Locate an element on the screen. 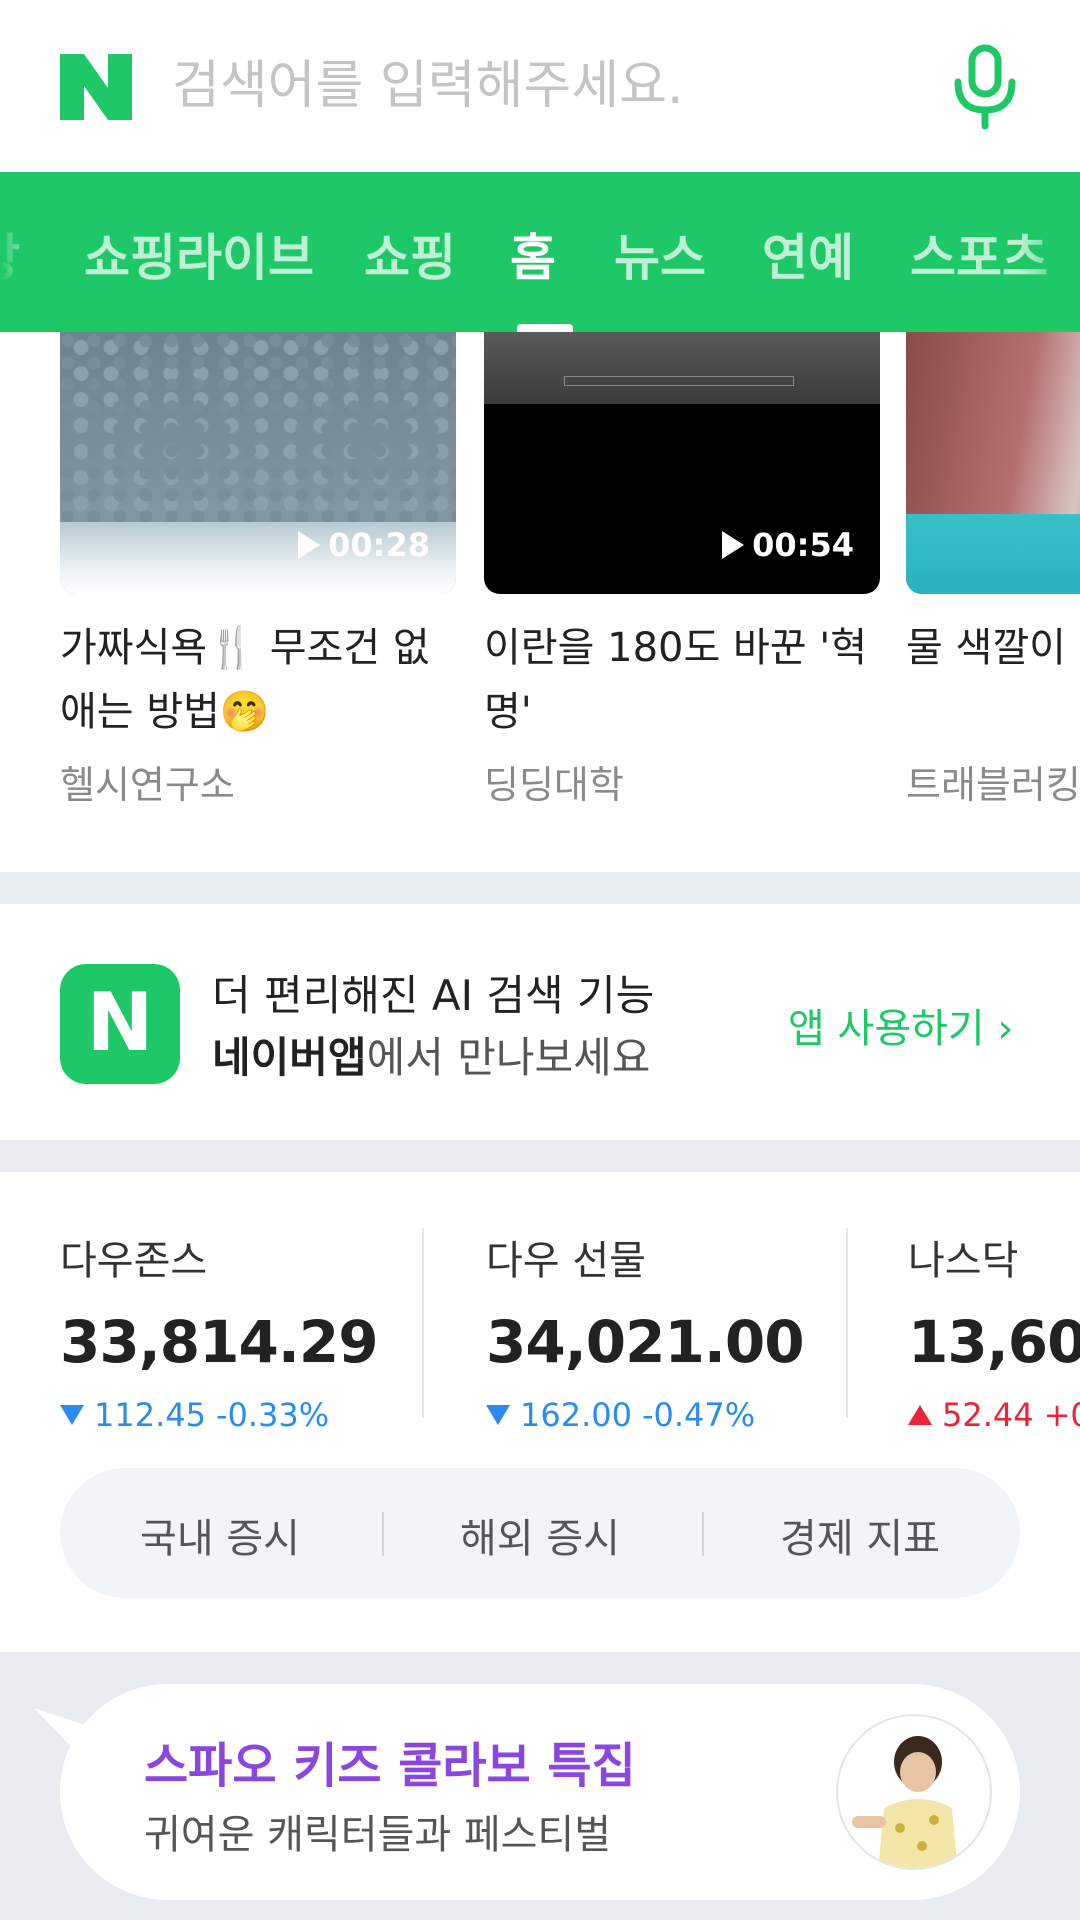 The image size is (1080, 1920). microphone-icon is located at coordinates (985, 87).